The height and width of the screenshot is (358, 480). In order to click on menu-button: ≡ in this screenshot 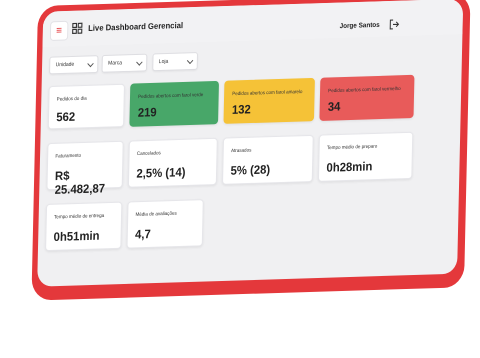, I will do `click(59, 30)`.